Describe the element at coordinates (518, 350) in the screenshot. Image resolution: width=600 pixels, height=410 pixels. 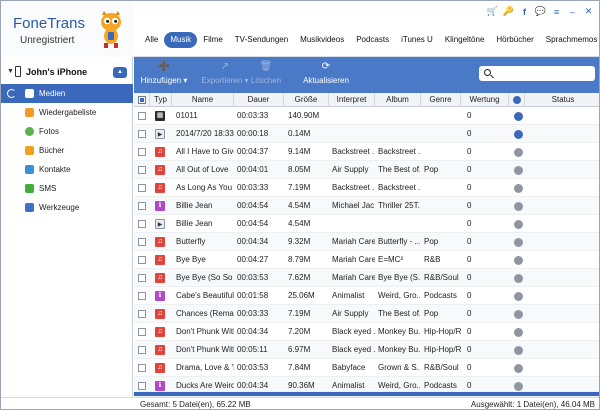
I see `sync-status-icon` at that location.